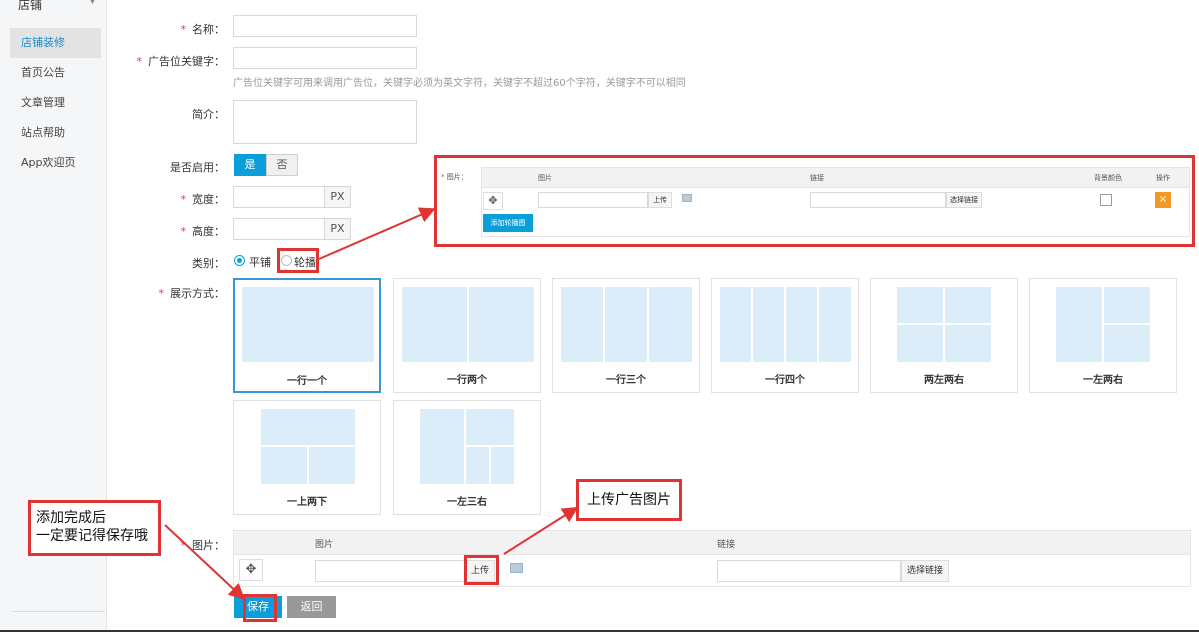 This screenshot has height=632, width=1199. I want to click on enabled-no-toggle: 否, so click(282, 165).